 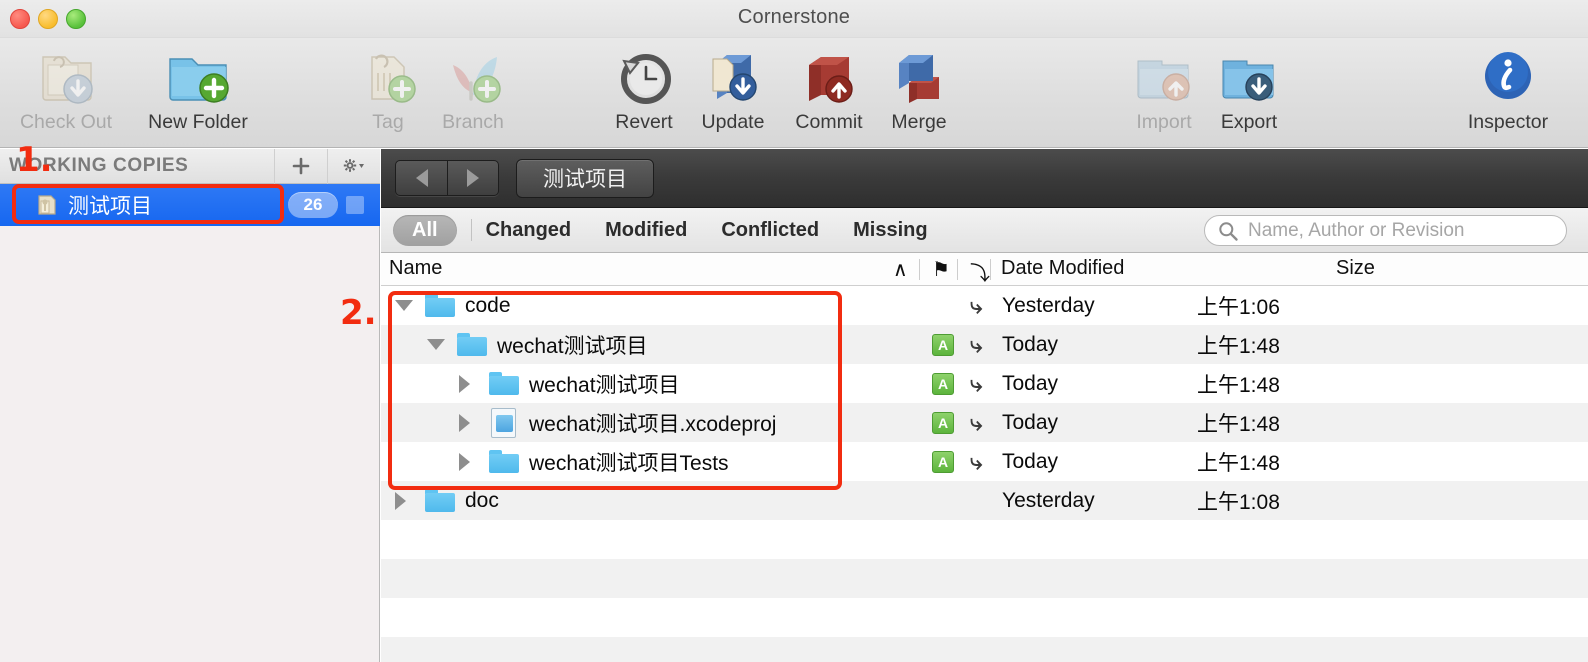 I want to click on toolbar-button-label: Tag, so click(x=388, y=122).